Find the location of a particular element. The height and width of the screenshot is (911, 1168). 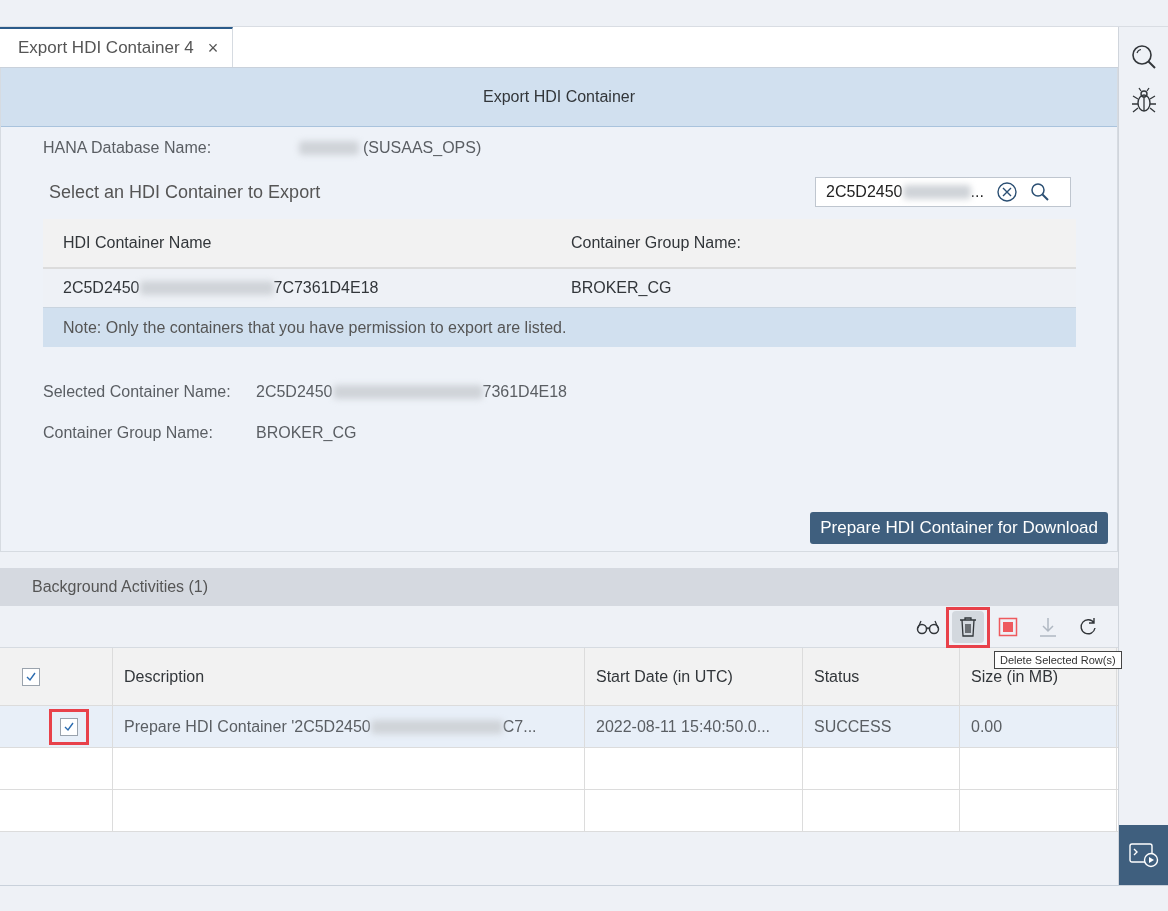

highlight-frame is located at coordinates (968, 627).